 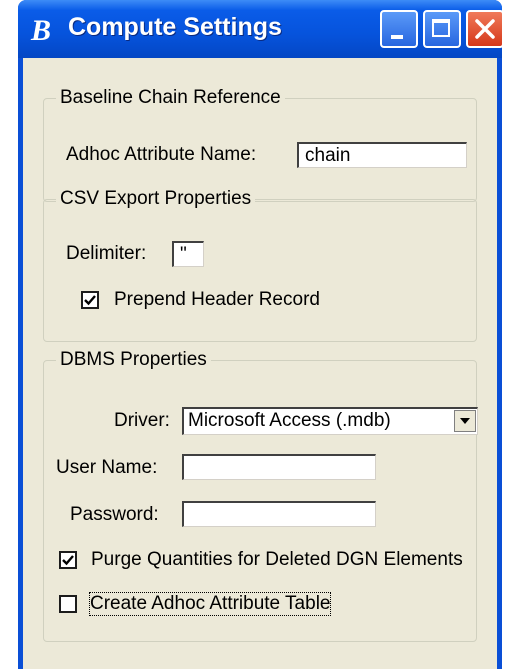 What do you see at coordinates (289, 420) in the screenshot?
I see `driver-select-value: Microsoft Access (.mdb)` at bounding box center [289, 420].